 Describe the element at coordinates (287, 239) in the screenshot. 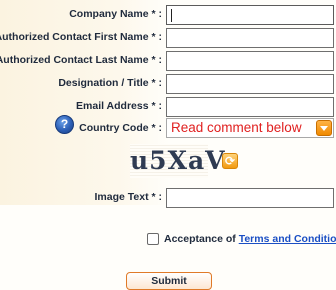

I see `terms-link: Terms and Condition` at that location.